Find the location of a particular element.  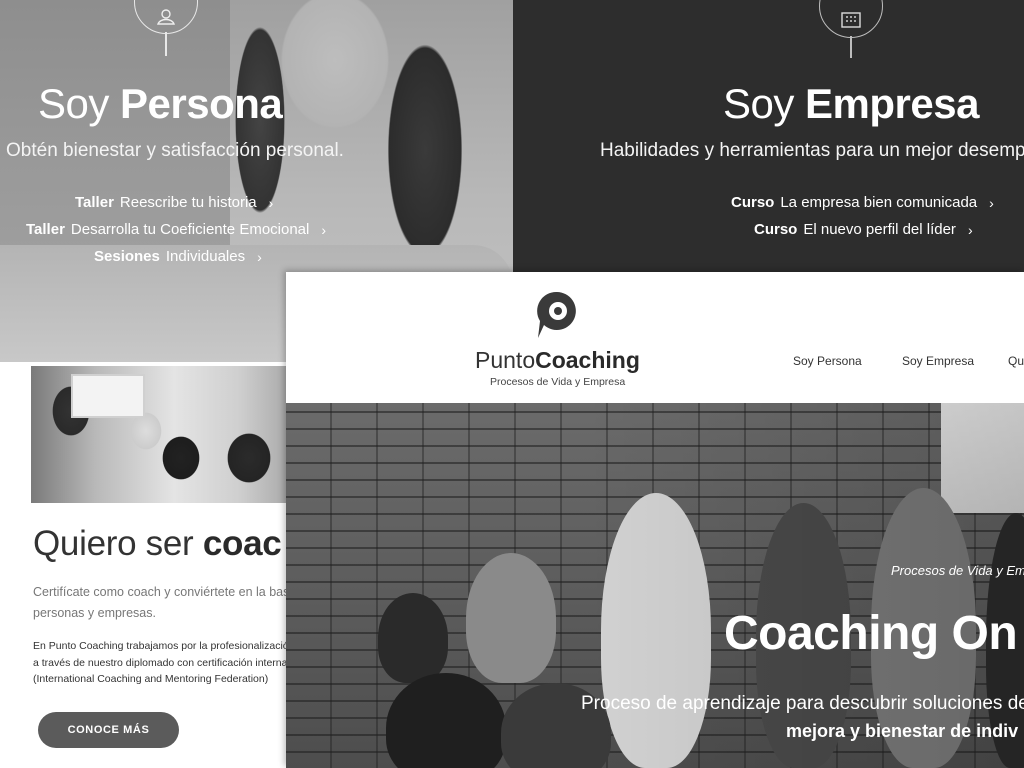

coach-group-photo is located at coordinates (158, 434).